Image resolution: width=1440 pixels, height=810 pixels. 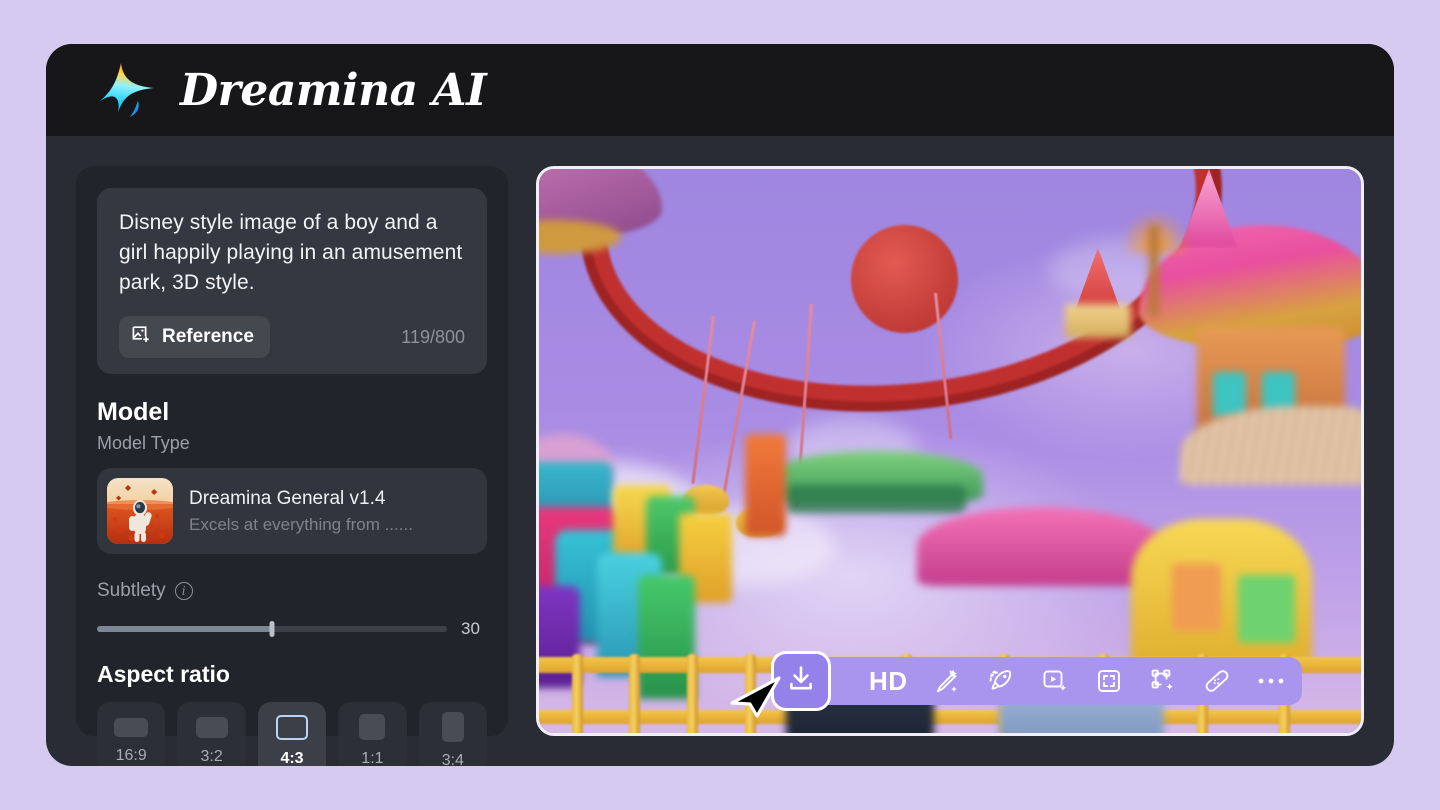 What do you see at coordinates (1098, 321) in the screenshot?
I see `castle-top` at bounding box center [1098, 321].